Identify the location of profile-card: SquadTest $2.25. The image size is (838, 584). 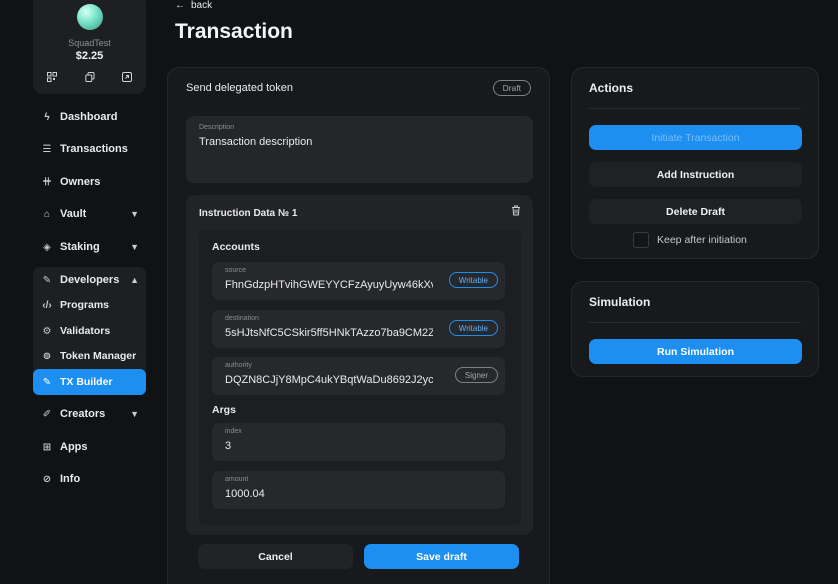
(89, 47).